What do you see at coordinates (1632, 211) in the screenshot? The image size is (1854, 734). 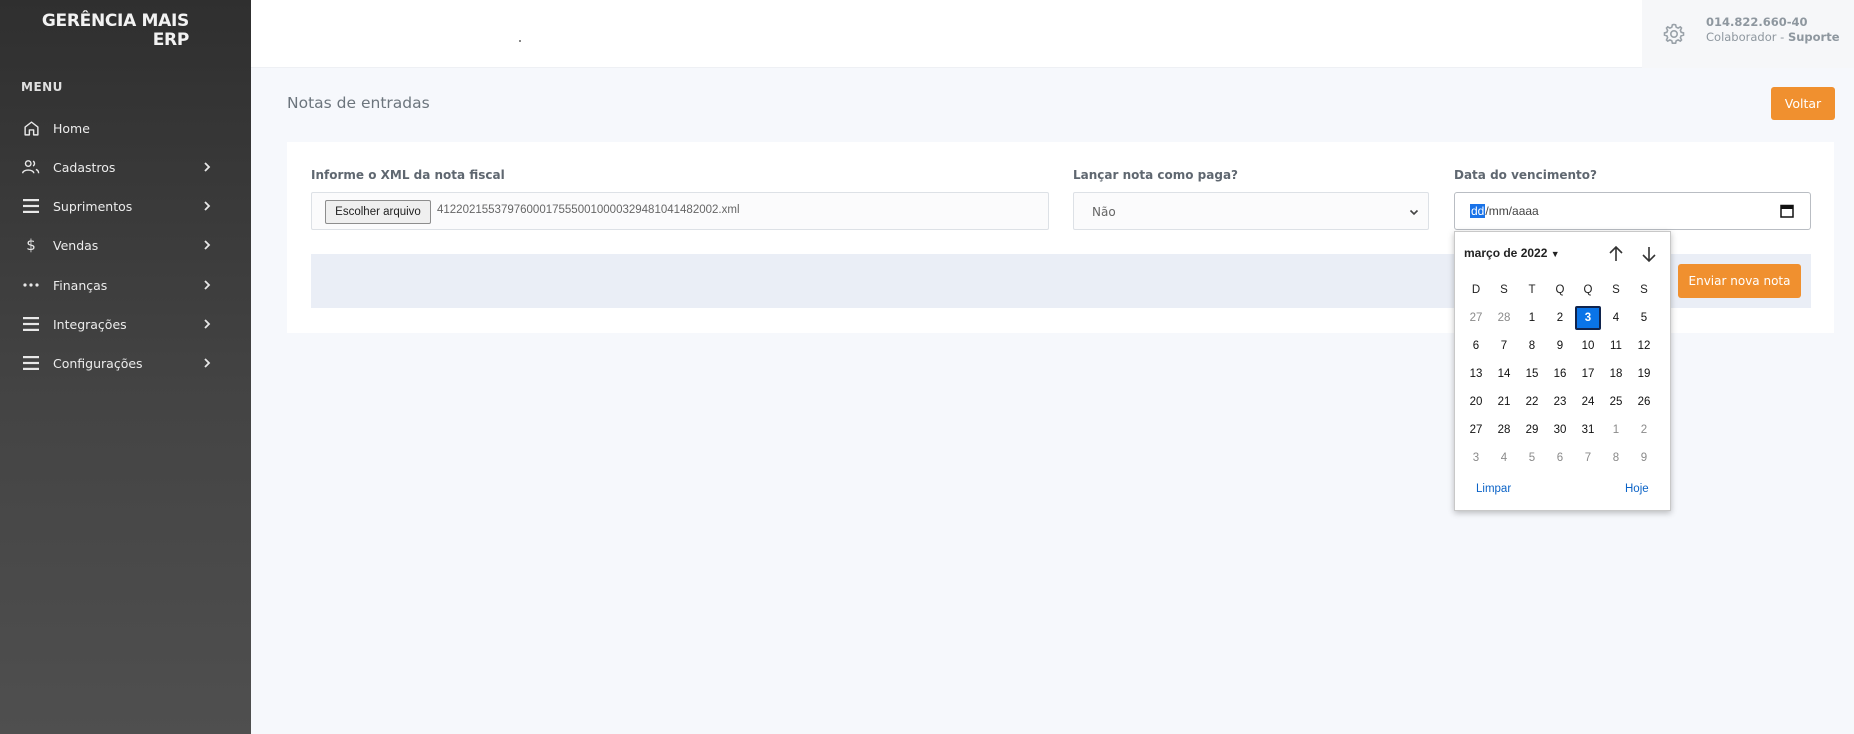 I see `due-date-input: dd/mm/aaaa` at bounding box center [1632, 211].